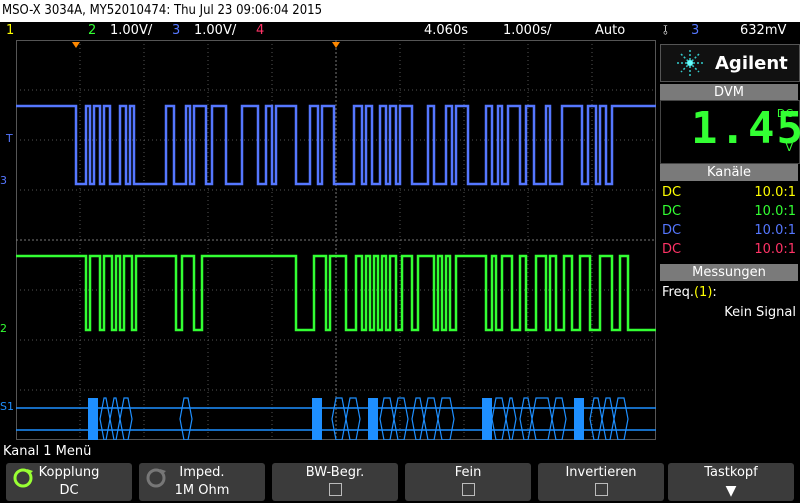 The image size is (800, 503). Describe the element at coordinates (729, 192) in the screenshot. I see `channel-row-1: DC 10.0:1` at that location.